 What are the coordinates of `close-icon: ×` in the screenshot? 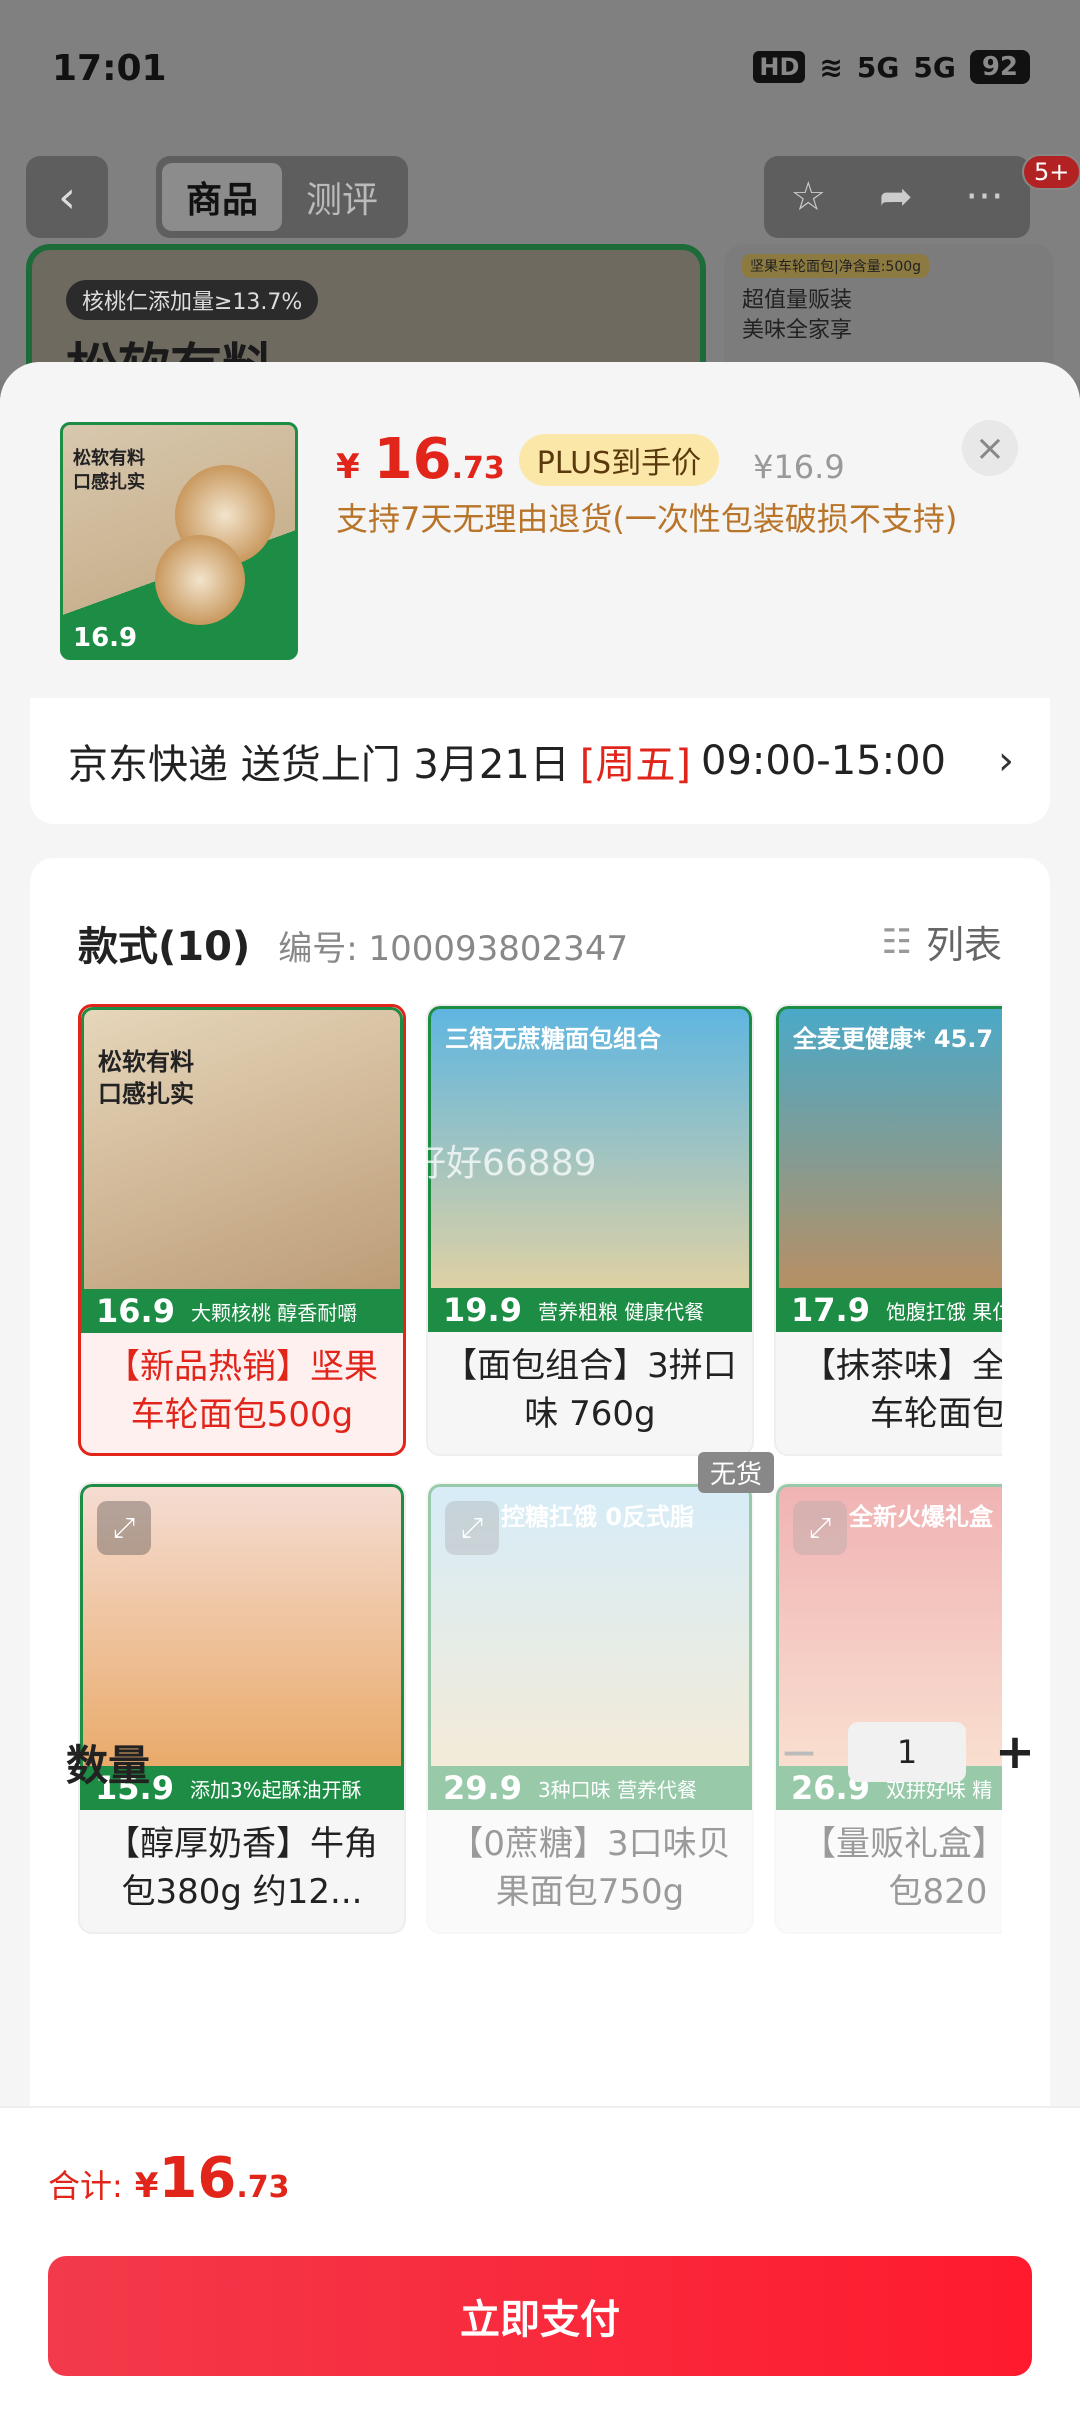 It's located at (990, 448).